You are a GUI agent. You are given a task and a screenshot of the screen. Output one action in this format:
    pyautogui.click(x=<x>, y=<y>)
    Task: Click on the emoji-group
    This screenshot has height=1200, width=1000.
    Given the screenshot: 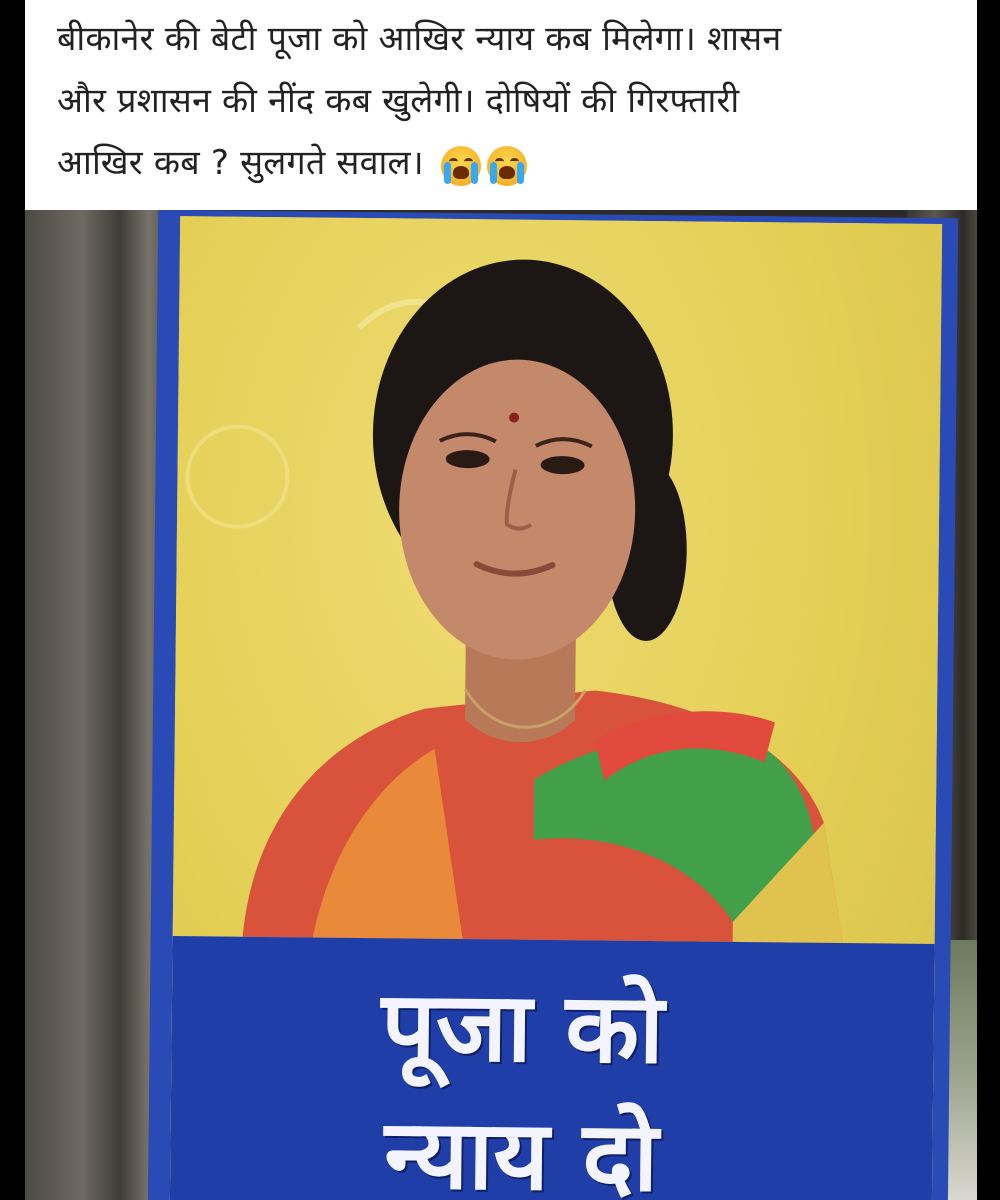 What is the action you would take?
    pyautogui.click(x=486, y=165)
    